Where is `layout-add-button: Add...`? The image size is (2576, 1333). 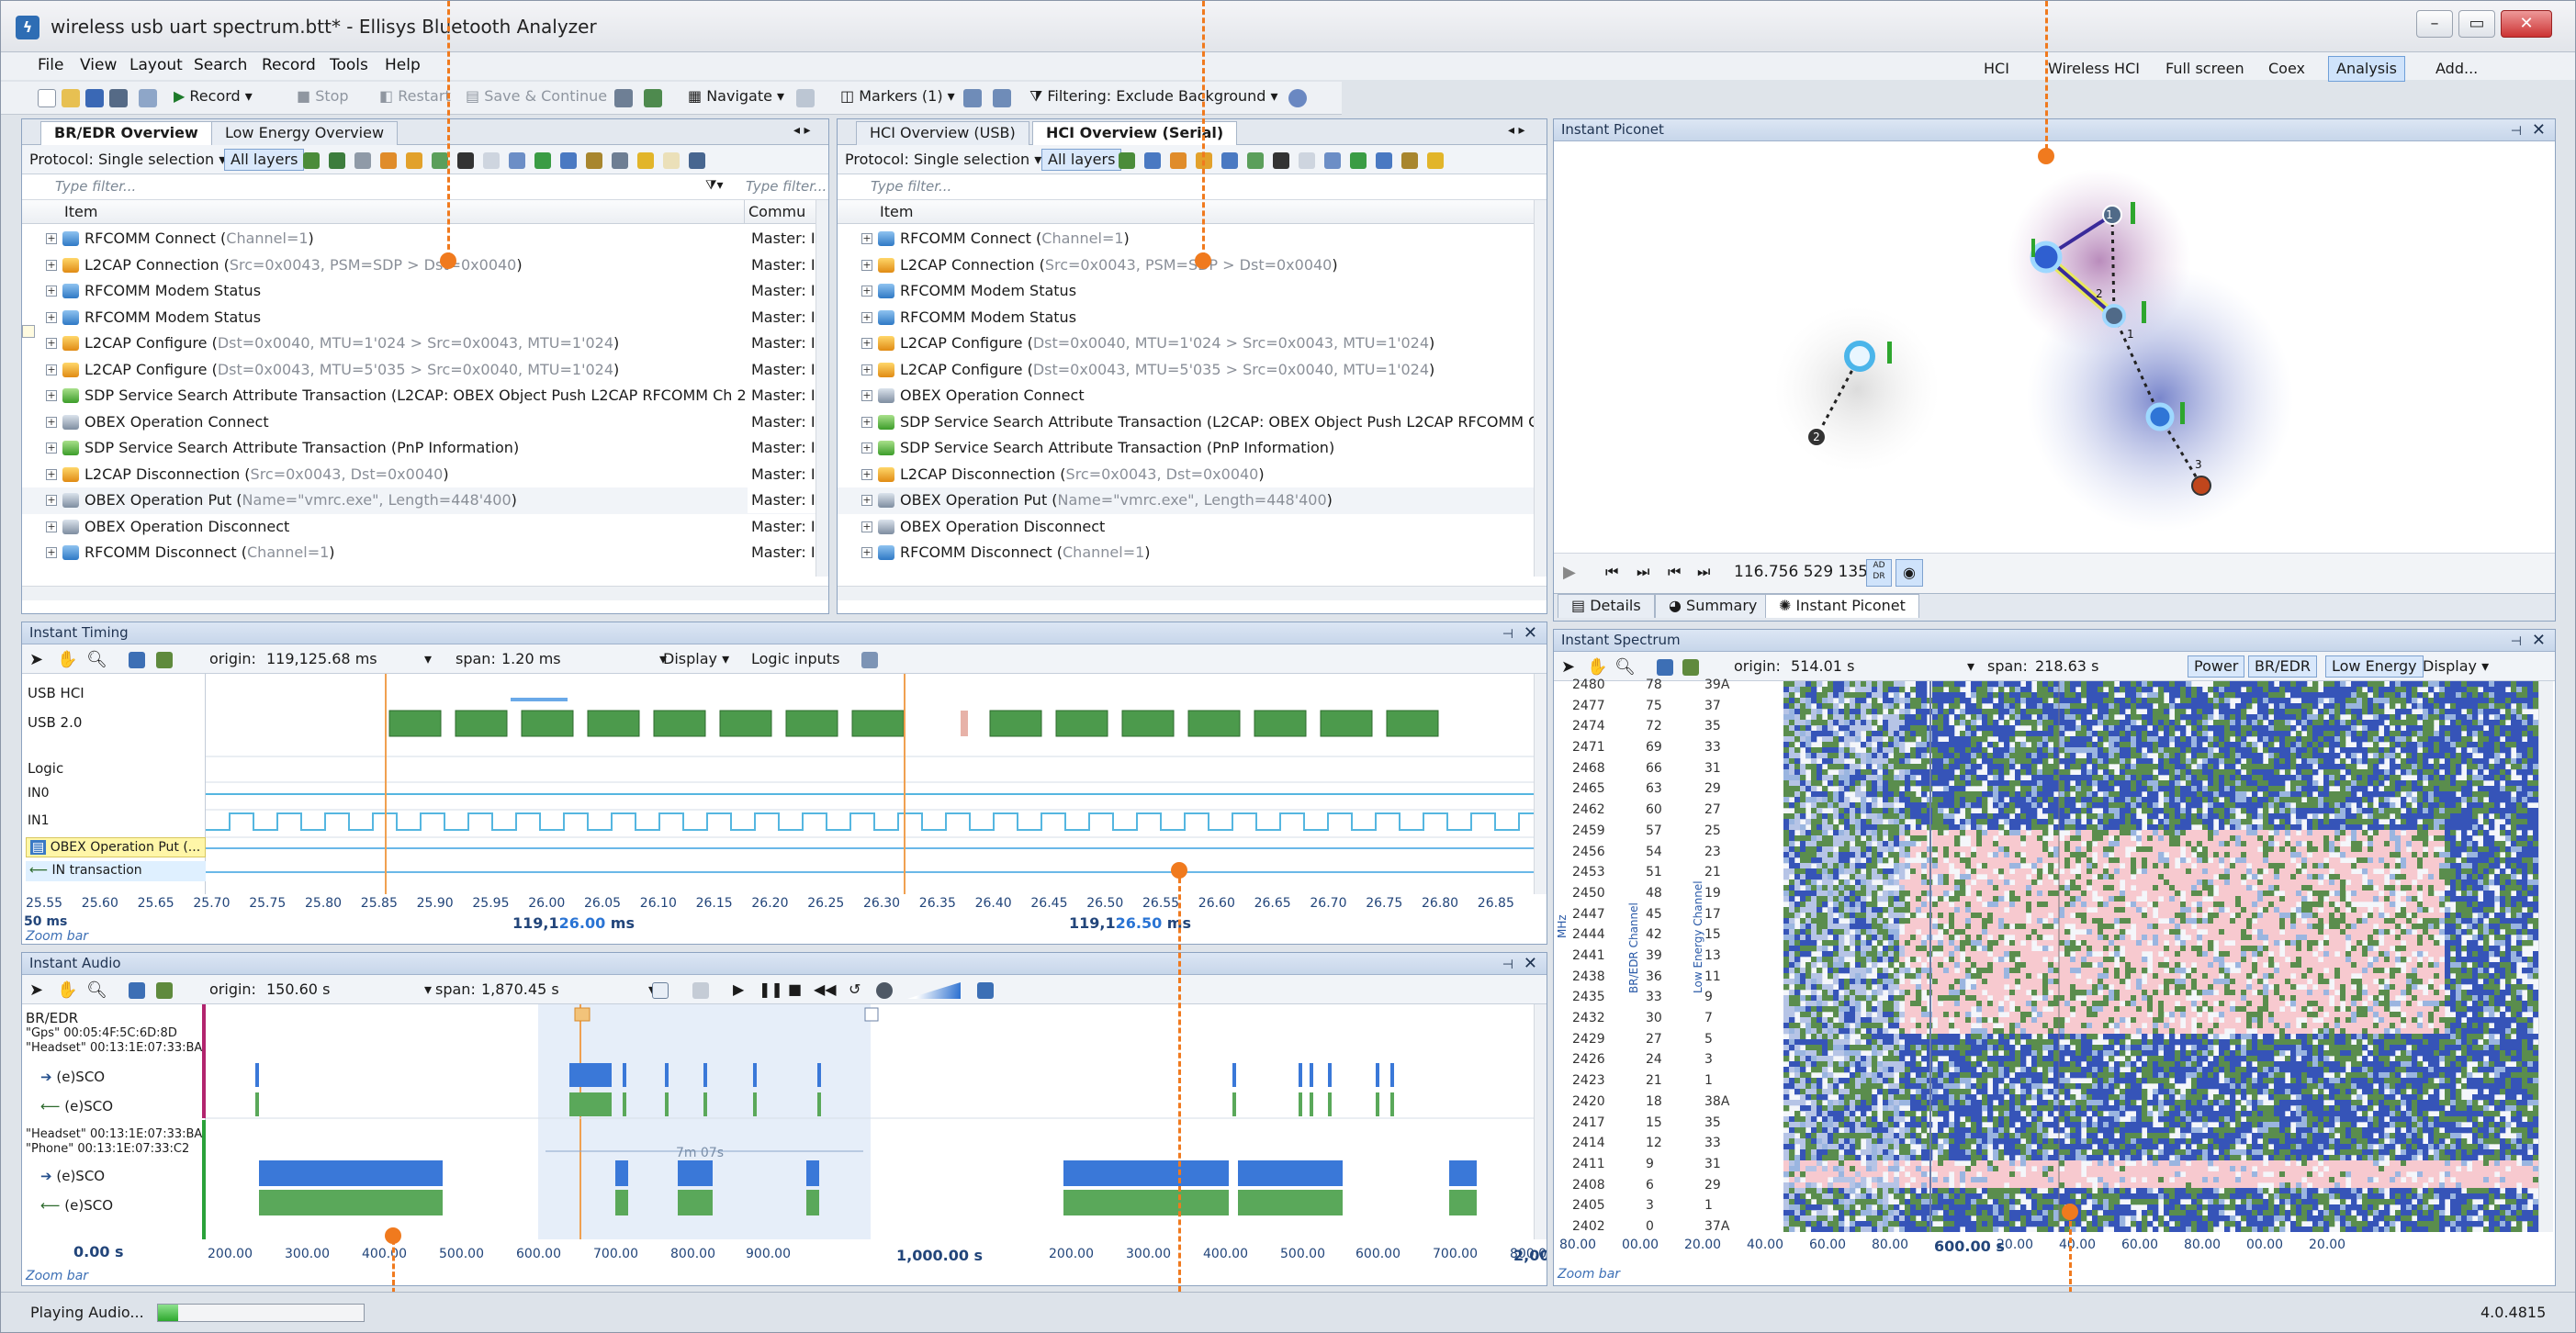
layout-add-button: Add... is located at coordinates (2456, 69).